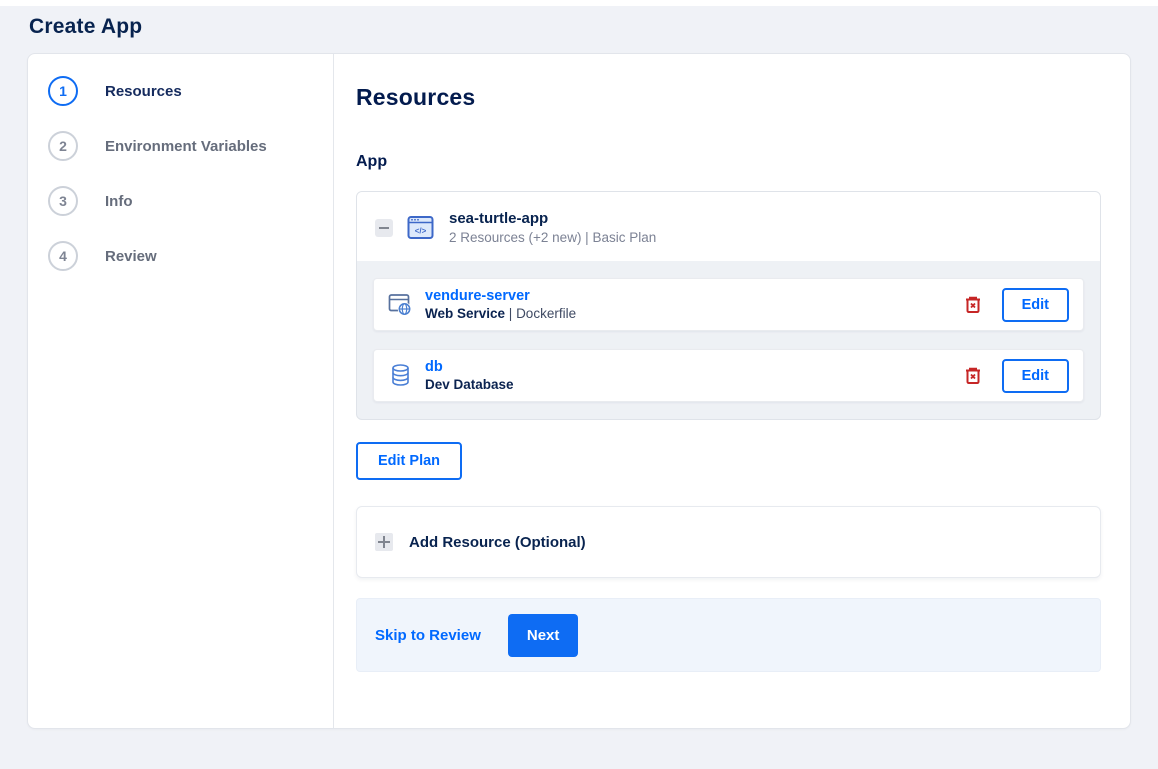  What do you see at coordinates (469, 384) in the screenshot?
I see `resource-type: Dev Database` at bounding box center [469, 384].